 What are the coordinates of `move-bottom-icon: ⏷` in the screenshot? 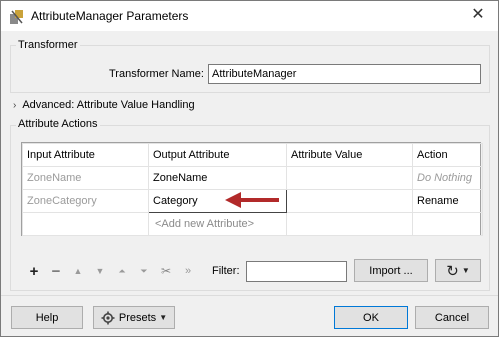 It's located at (144, 271).